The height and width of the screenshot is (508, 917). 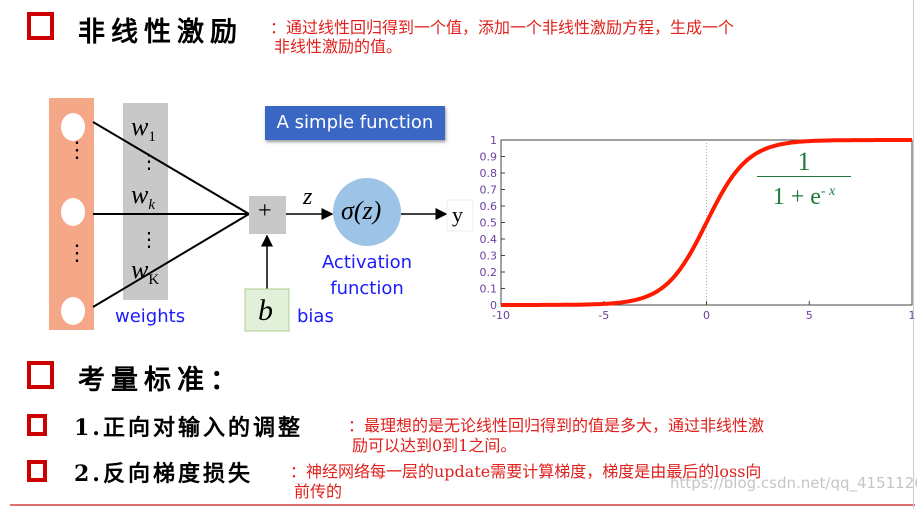 I want to click on item-title: 1.正向对输入的调整, so click(x=188, y=428).